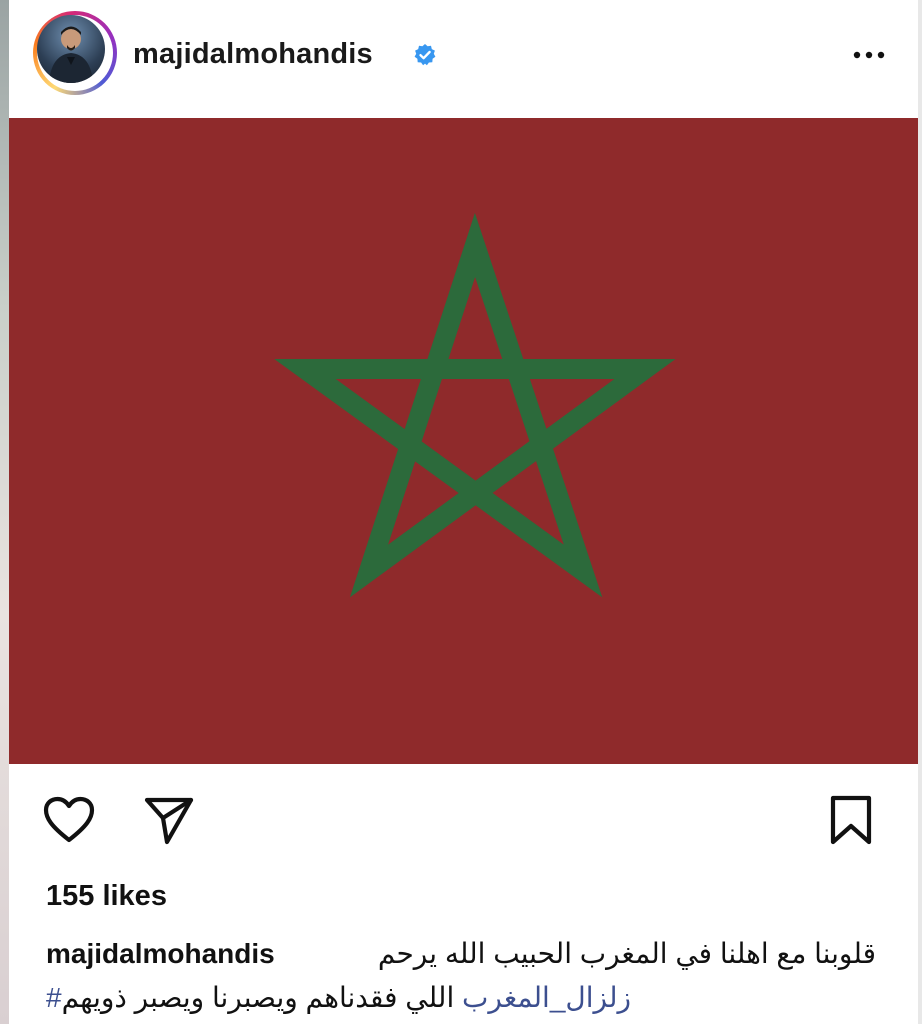 This screenshot has width=922, height=1024. I want to click on left-edge-strip, so click(4, 512).